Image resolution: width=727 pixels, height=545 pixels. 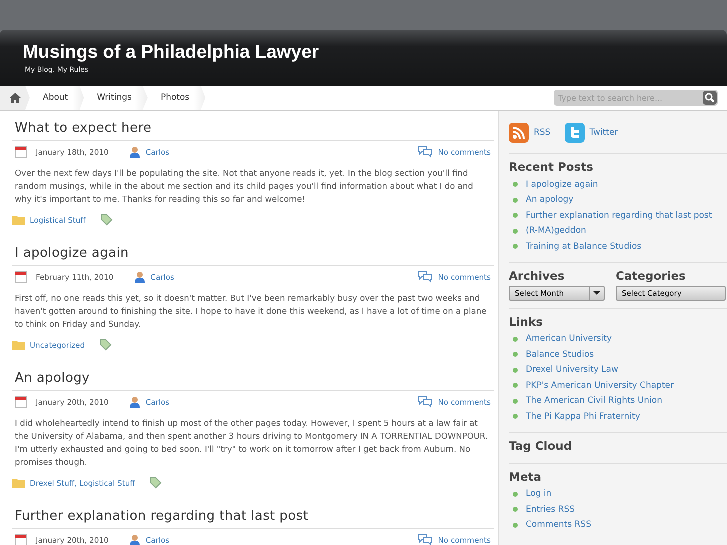 I want to click on post-title: I apologize again, so click(x=253, y=256).